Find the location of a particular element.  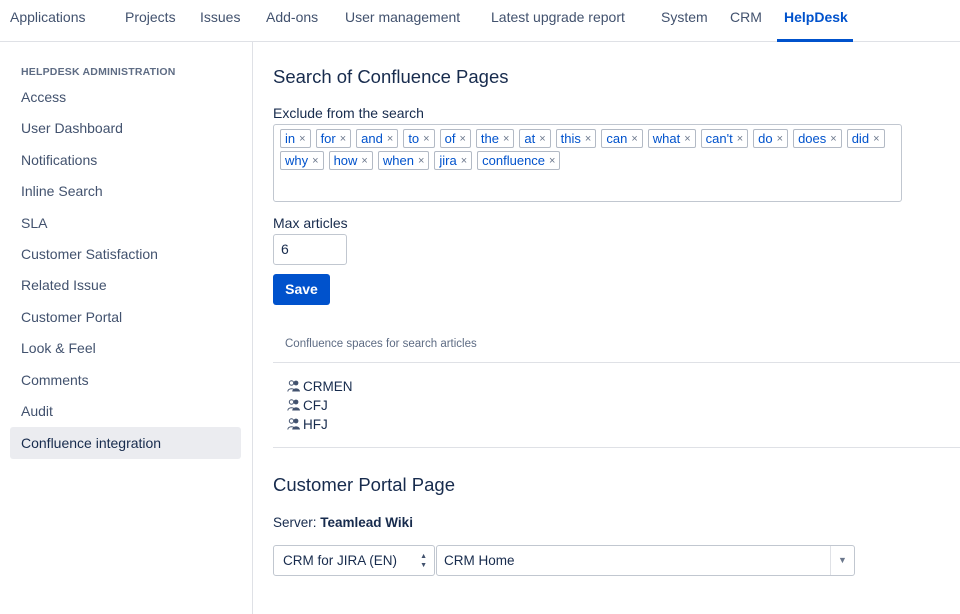

tag-chip: of × is located at coordinates (455, 138).